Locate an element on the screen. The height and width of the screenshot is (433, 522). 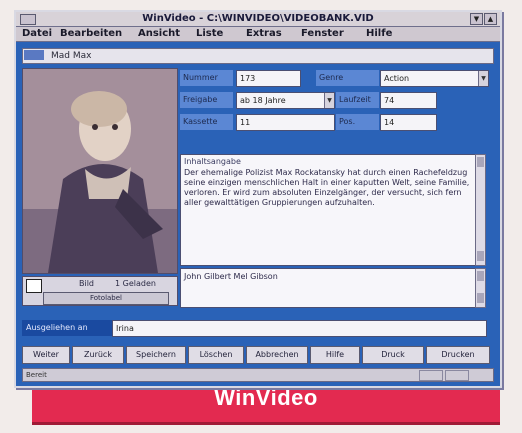
save-button: Speichern is located at coordinates (156, 355).